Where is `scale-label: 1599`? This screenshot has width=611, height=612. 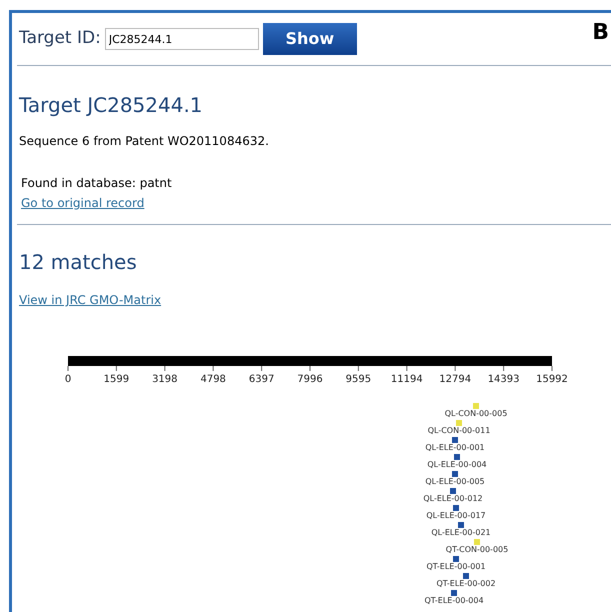 scale-label: 1599 is located at coordinates (117, 379).